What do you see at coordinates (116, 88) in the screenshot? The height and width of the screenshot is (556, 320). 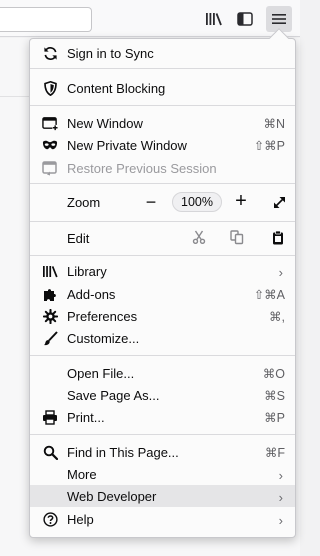 I see `content-blocking-label: Content Blocking` at bounding box center [116, 88].